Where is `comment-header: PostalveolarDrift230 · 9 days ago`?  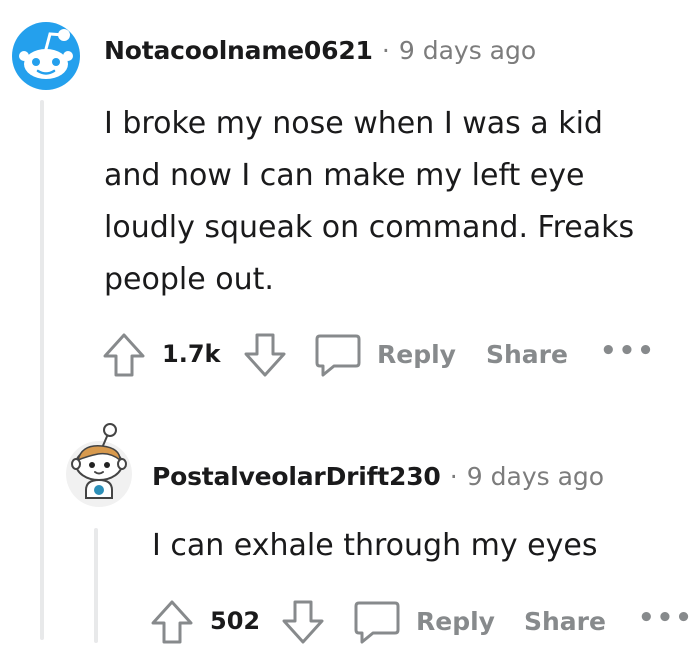
comment-header: PostalveolarDrift230 · 9 days ago is located at coordinates (378, 476).